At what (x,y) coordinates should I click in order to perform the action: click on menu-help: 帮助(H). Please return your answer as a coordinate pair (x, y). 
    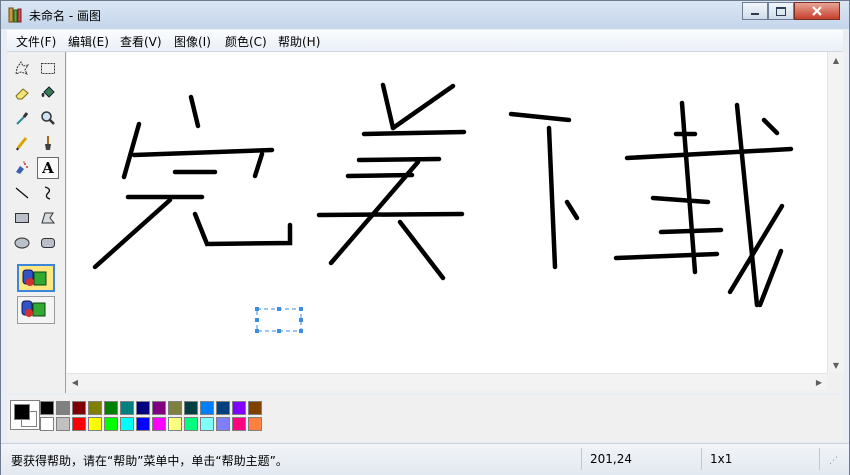
    Looking at the image, I should click on (299, 41).